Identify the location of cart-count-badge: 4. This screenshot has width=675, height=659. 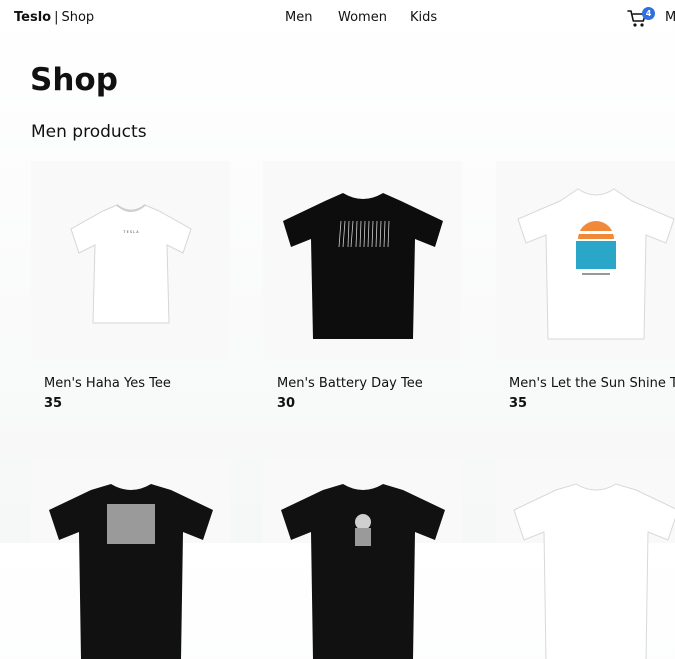
(648, 13).